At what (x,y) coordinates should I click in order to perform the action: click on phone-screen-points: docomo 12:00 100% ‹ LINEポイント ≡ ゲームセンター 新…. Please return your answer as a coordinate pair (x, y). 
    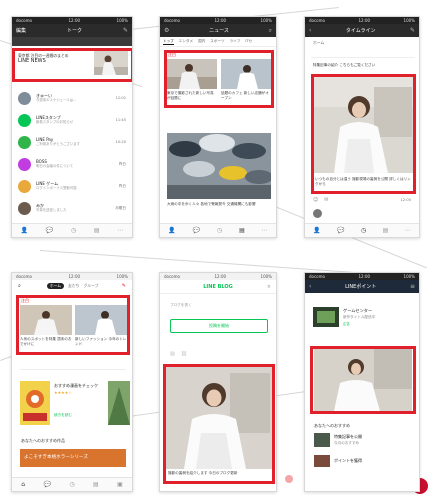
    Looking at the image, I should click on (362, 382).